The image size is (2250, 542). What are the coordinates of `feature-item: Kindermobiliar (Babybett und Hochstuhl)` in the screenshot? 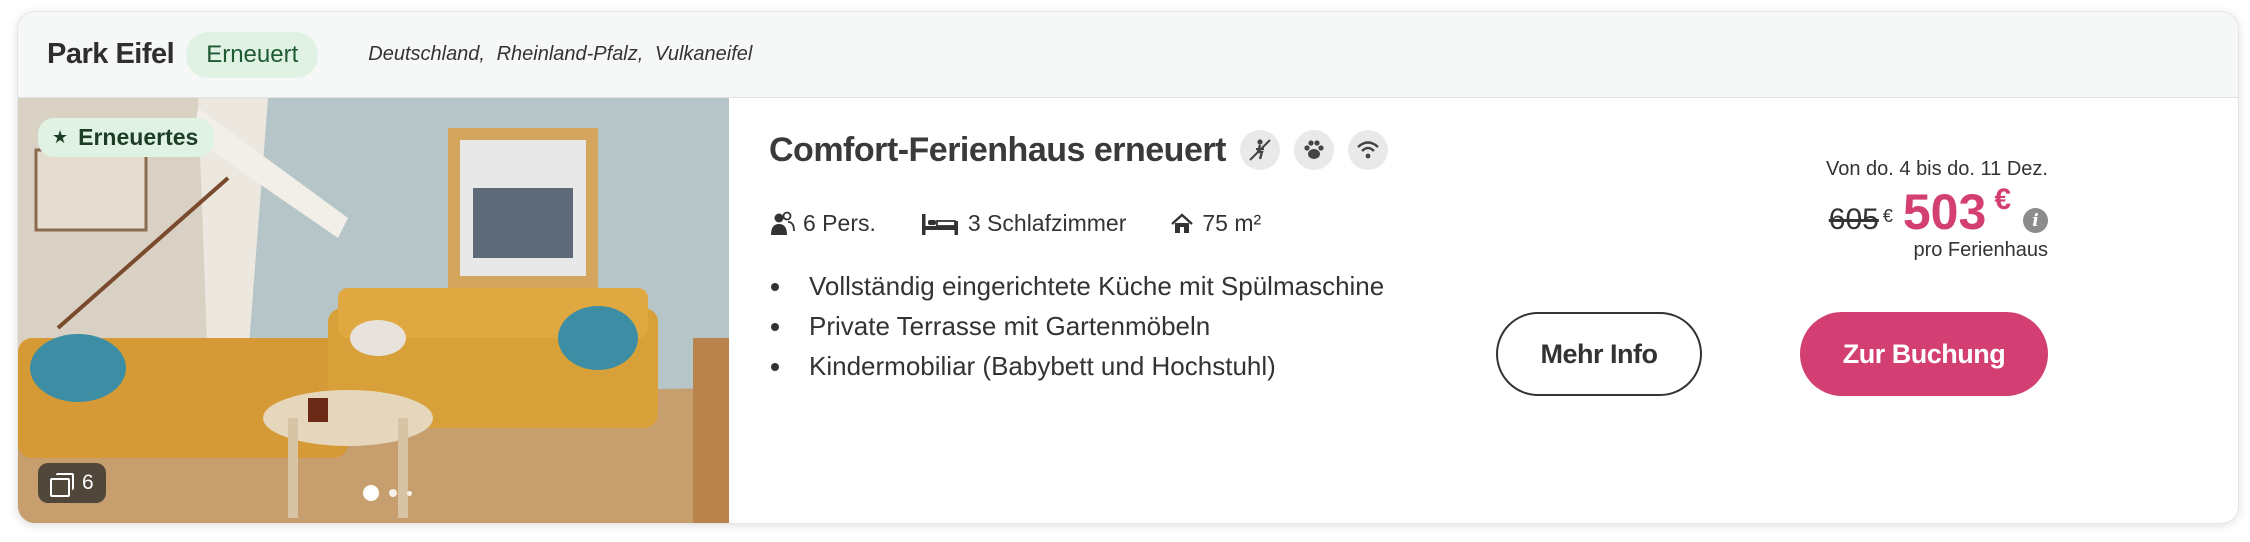 It's located at (1076, 366).